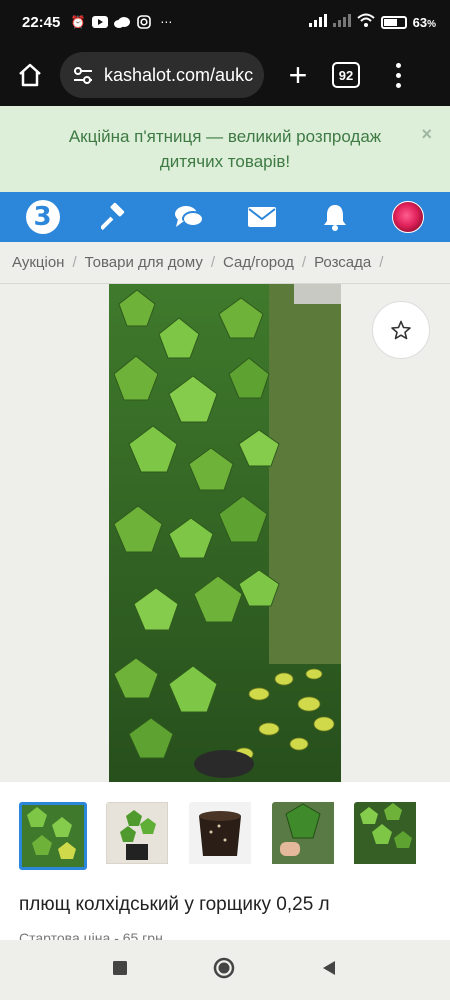 Image resolution: width=450 pixels, height=1000 pixels. What do you see at coordinates (365, 22) in the screenshot?
I see `wifi-icon` at bounding box center [365, 22].